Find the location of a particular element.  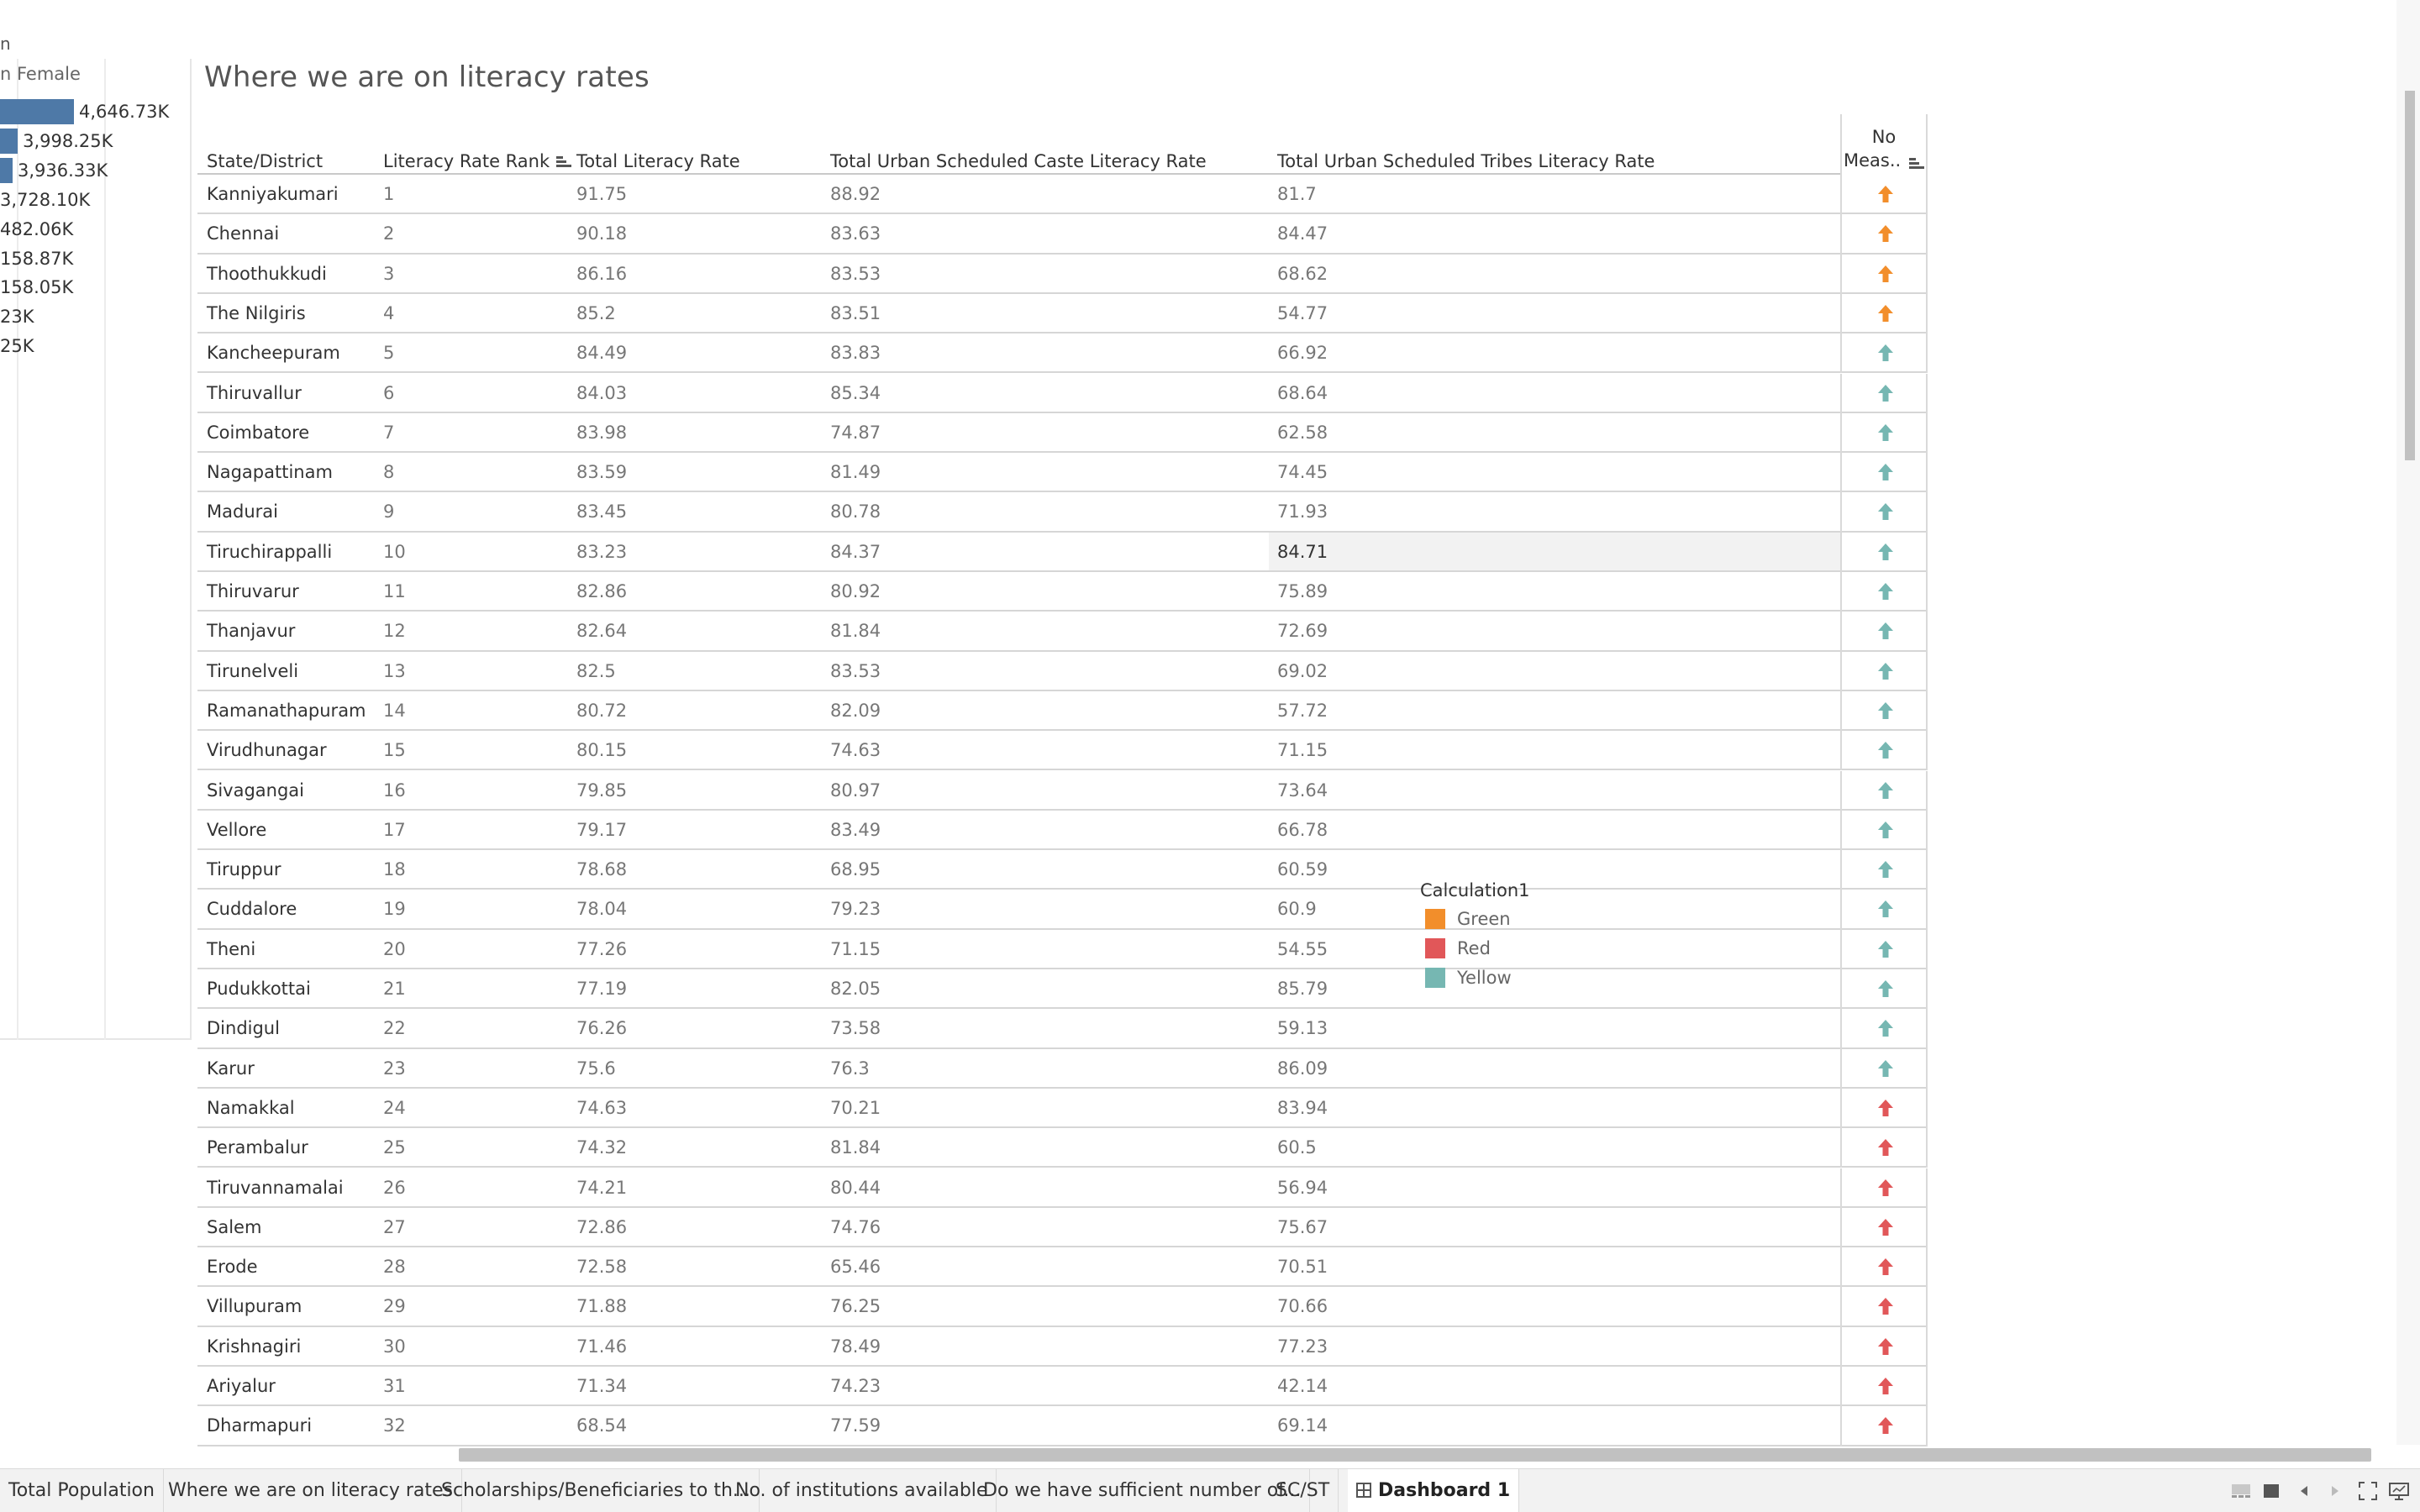

cell-rank: 7 is located at coordinates (389, 433).